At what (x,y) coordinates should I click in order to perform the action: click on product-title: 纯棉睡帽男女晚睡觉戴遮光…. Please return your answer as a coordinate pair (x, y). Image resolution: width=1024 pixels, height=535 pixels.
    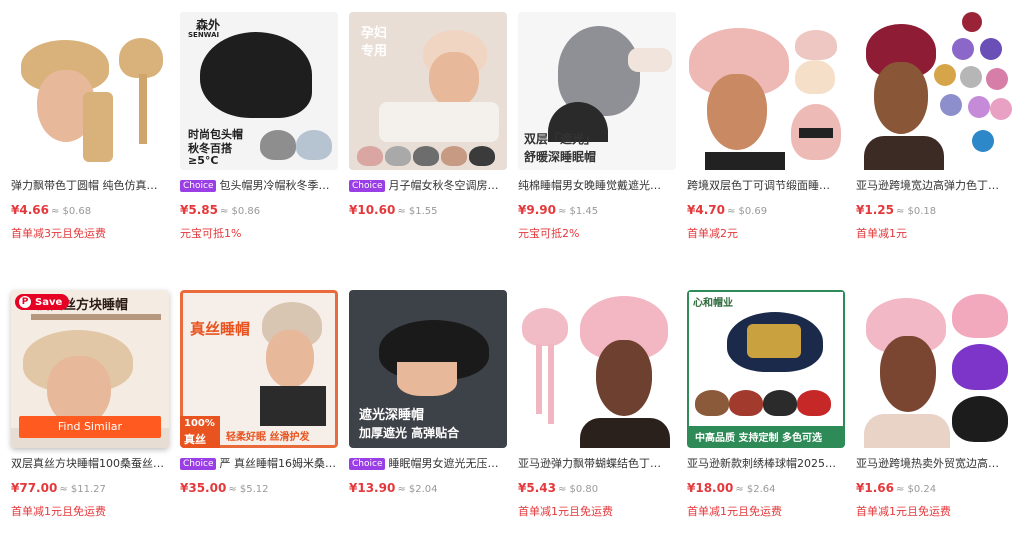
    Looking at the image, I should click on (597, 186).